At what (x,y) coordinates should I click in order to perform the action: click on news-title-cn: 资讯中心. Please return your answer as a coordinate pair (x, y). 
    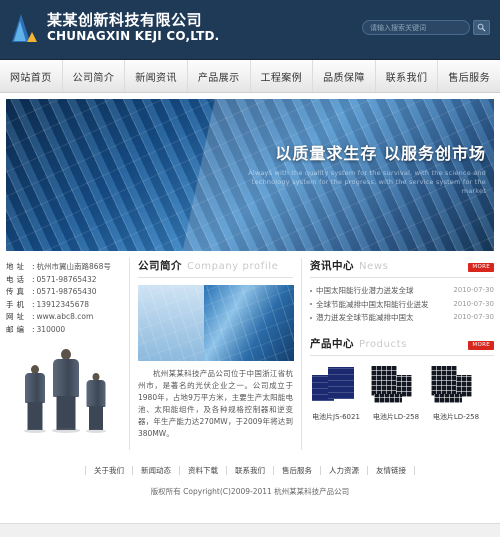
    Looking at the image, I should click on (332, 266).